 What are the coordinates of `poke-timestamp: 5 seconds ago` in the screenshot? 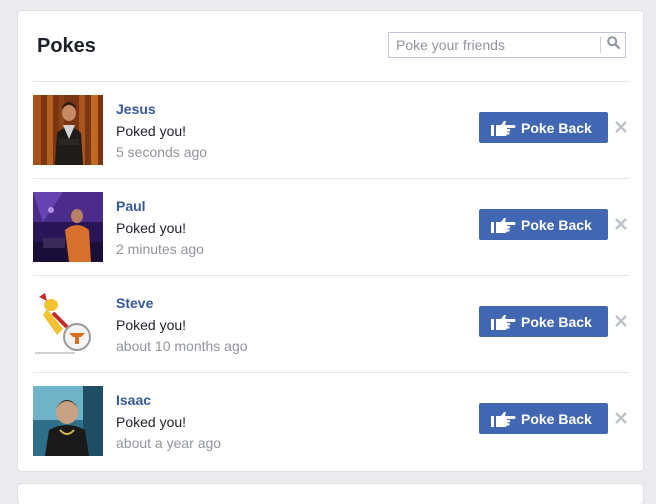 It's located at (162, 152).